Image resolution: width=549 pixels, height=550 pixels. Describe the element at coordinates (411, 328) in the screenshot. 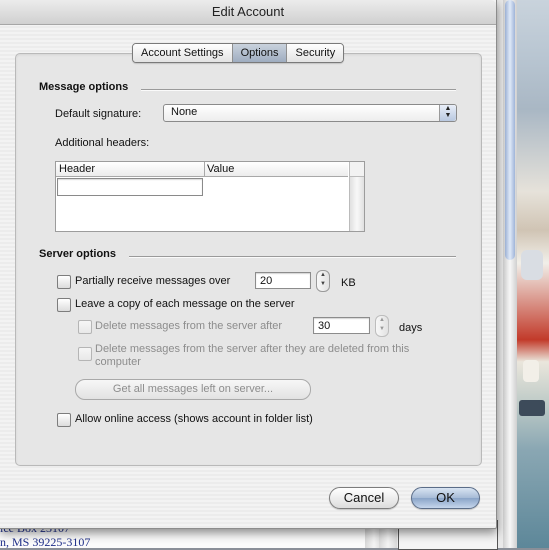

I see `days-unit-label: days` at that location.